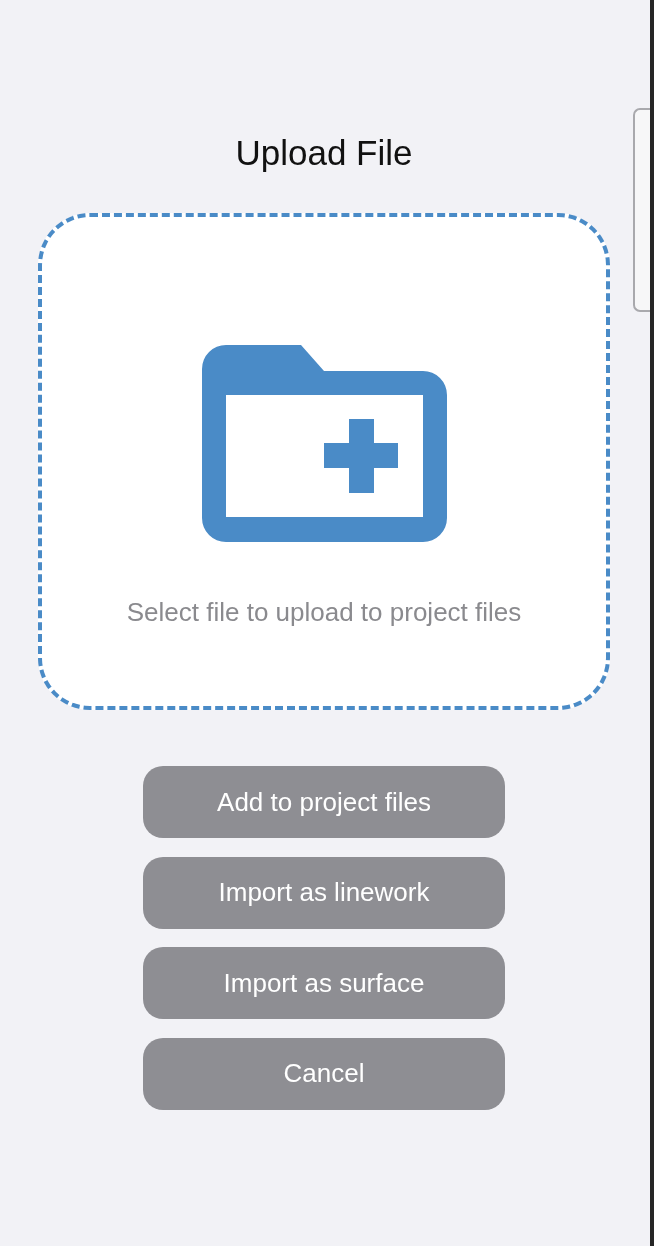  What do you see at coordinates (324, 443) in the screenshot?
I see `folder-plus-icon` at bounding box center [324, 443].